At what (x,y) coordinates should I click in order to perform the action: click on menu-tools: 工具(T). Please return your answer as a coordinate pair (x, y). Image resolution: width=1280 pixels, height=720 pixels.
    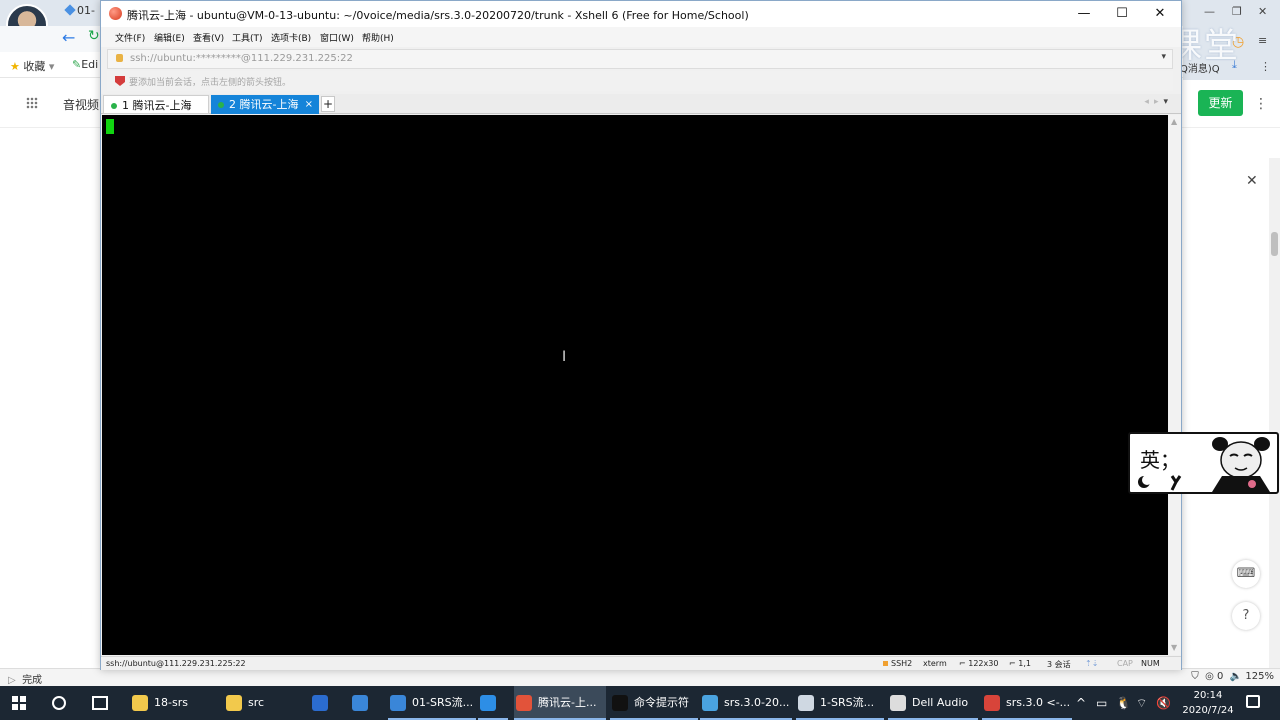
    Looking at the image, I should click on (247, 37).